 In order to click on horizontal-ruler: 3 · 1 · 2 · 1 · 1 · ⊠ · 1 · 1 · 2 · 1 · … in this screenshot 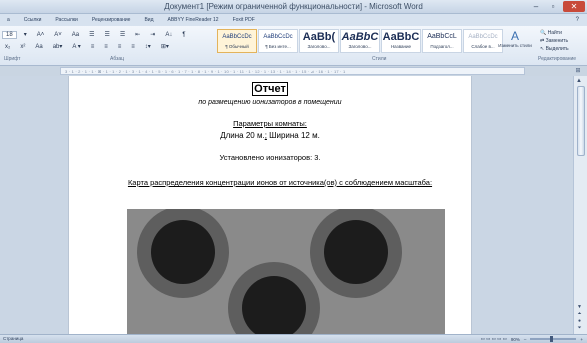, I will do `click(292, 71)`.